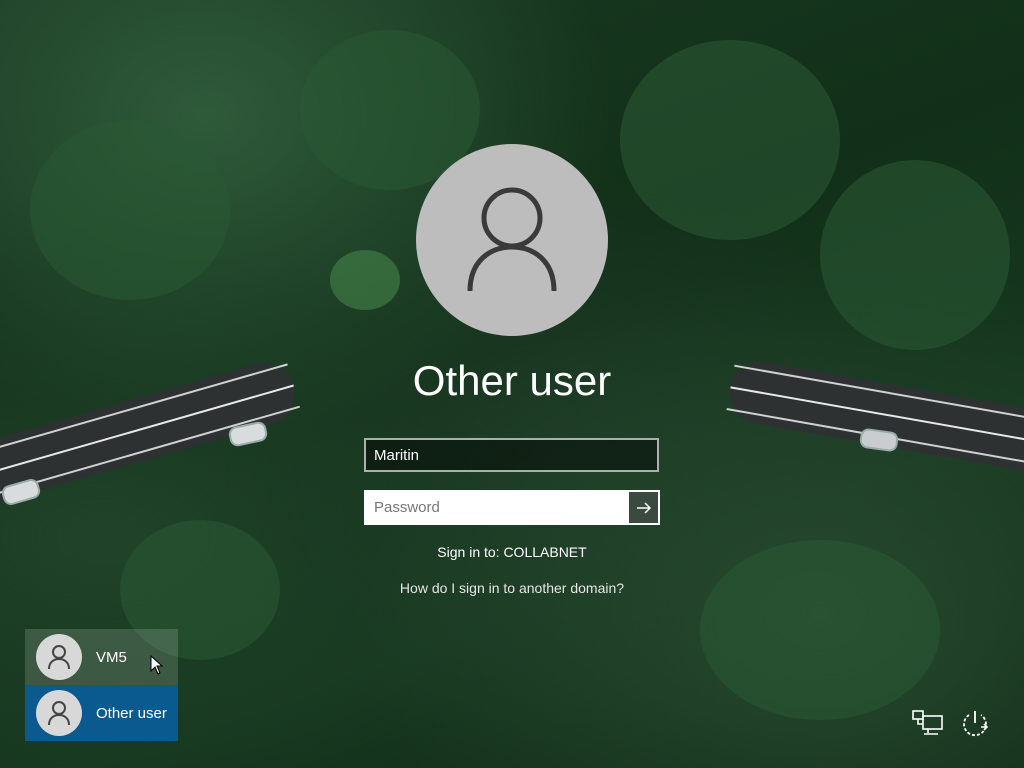 The image size is (1024, 768). I want to click on user-avatar-large, so click(512, 240).